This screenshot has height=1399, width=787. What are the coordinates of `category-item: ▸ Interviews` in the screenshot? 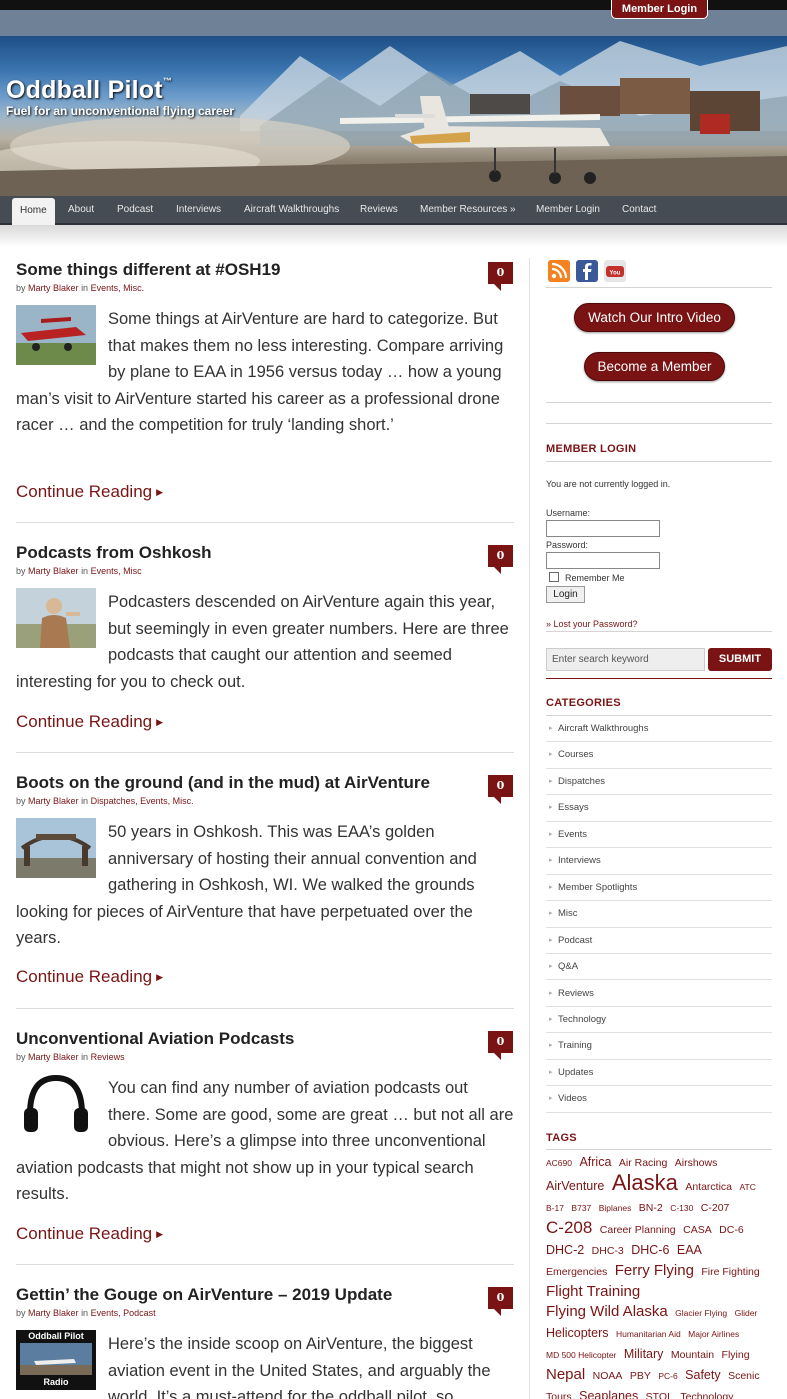 It's located at (659, 861).